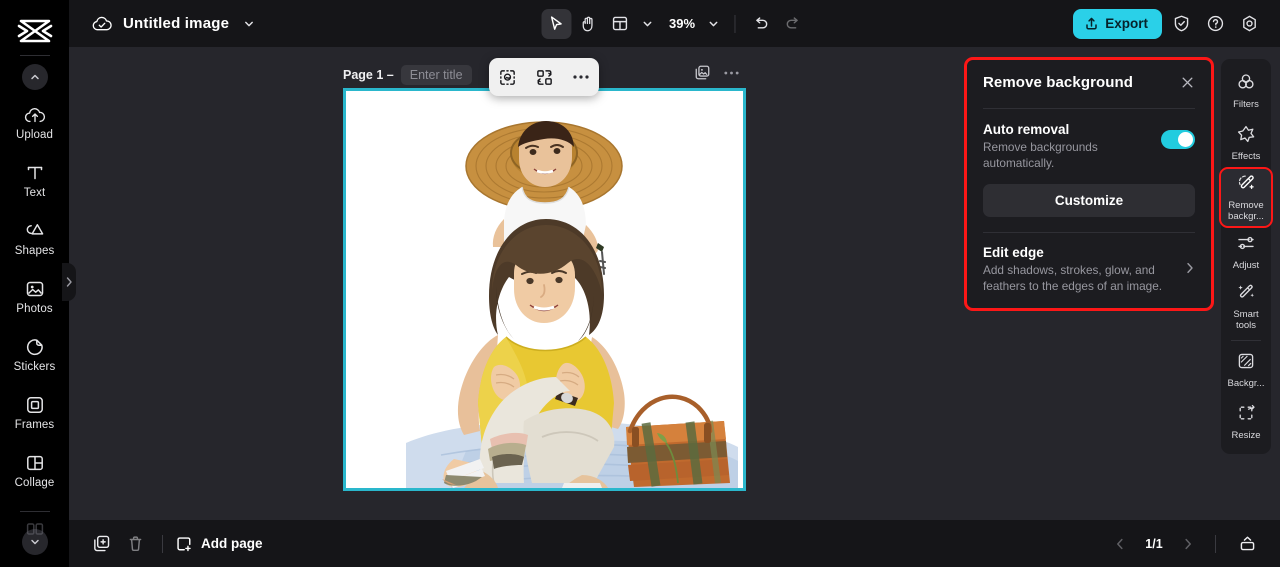 The image size is (1280, 567). What do you see at coordinates (620, 24) in the screenshot?
I see `layout-tool-button` at bounding box center [620, 24].